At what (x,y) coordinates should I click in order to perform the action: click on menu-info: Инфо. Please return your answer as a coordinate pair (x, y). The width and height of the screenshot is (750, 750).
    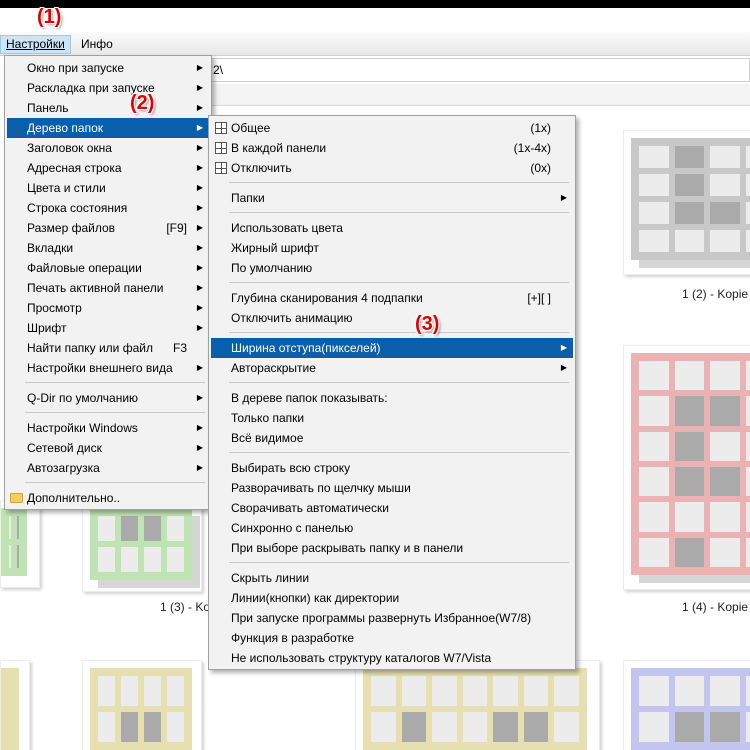
    Looking at the image, I should click on (97, 44).